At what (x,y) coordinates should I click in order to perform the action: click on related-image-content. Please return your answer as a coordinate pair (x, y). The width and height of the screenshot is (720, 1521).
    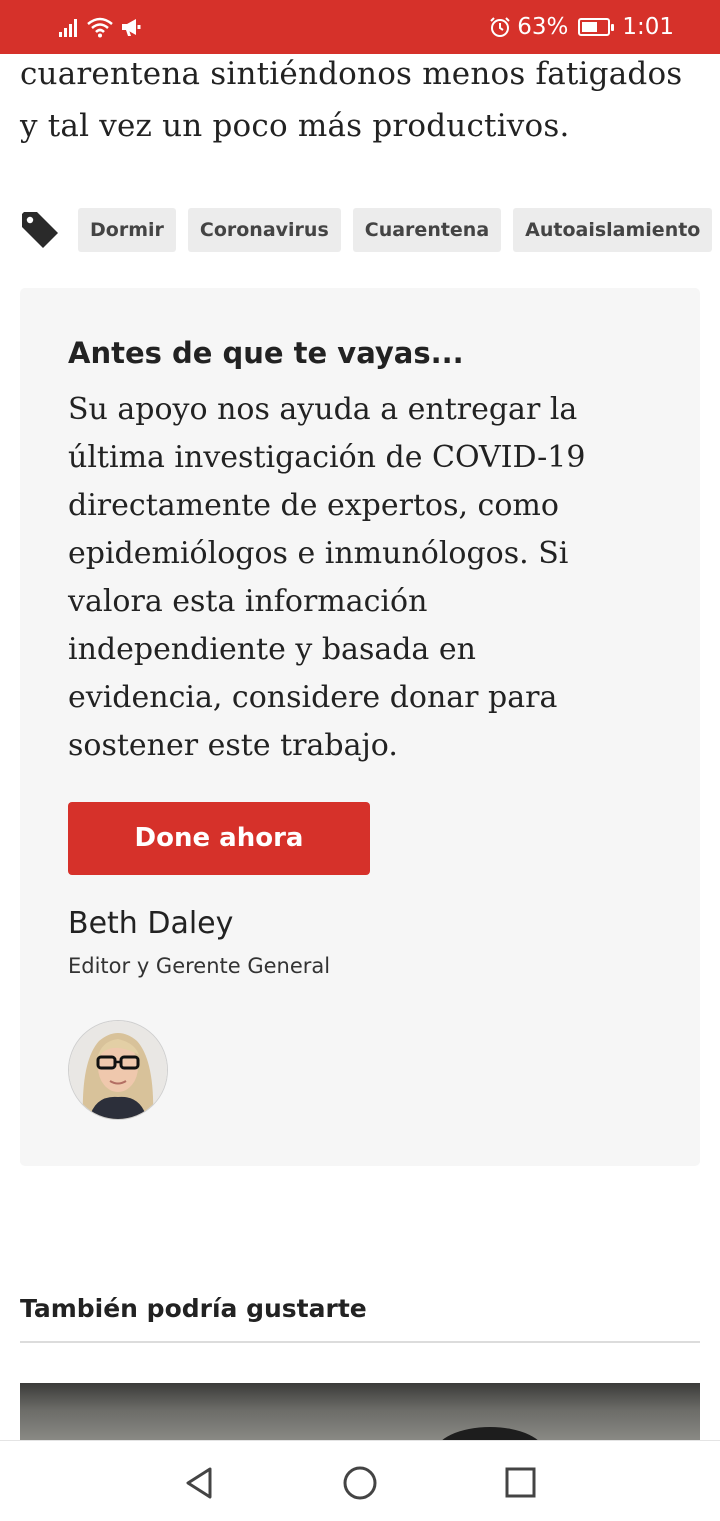
    Looking at the image, I should click on (490, 1435).